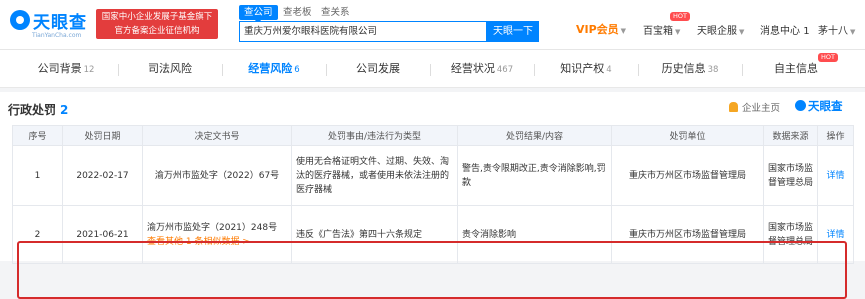 The image size is (865, 299). Describe the element at coordinates (59, 68) in the screenshot. I see `tab-label: 公司背景` at that location.